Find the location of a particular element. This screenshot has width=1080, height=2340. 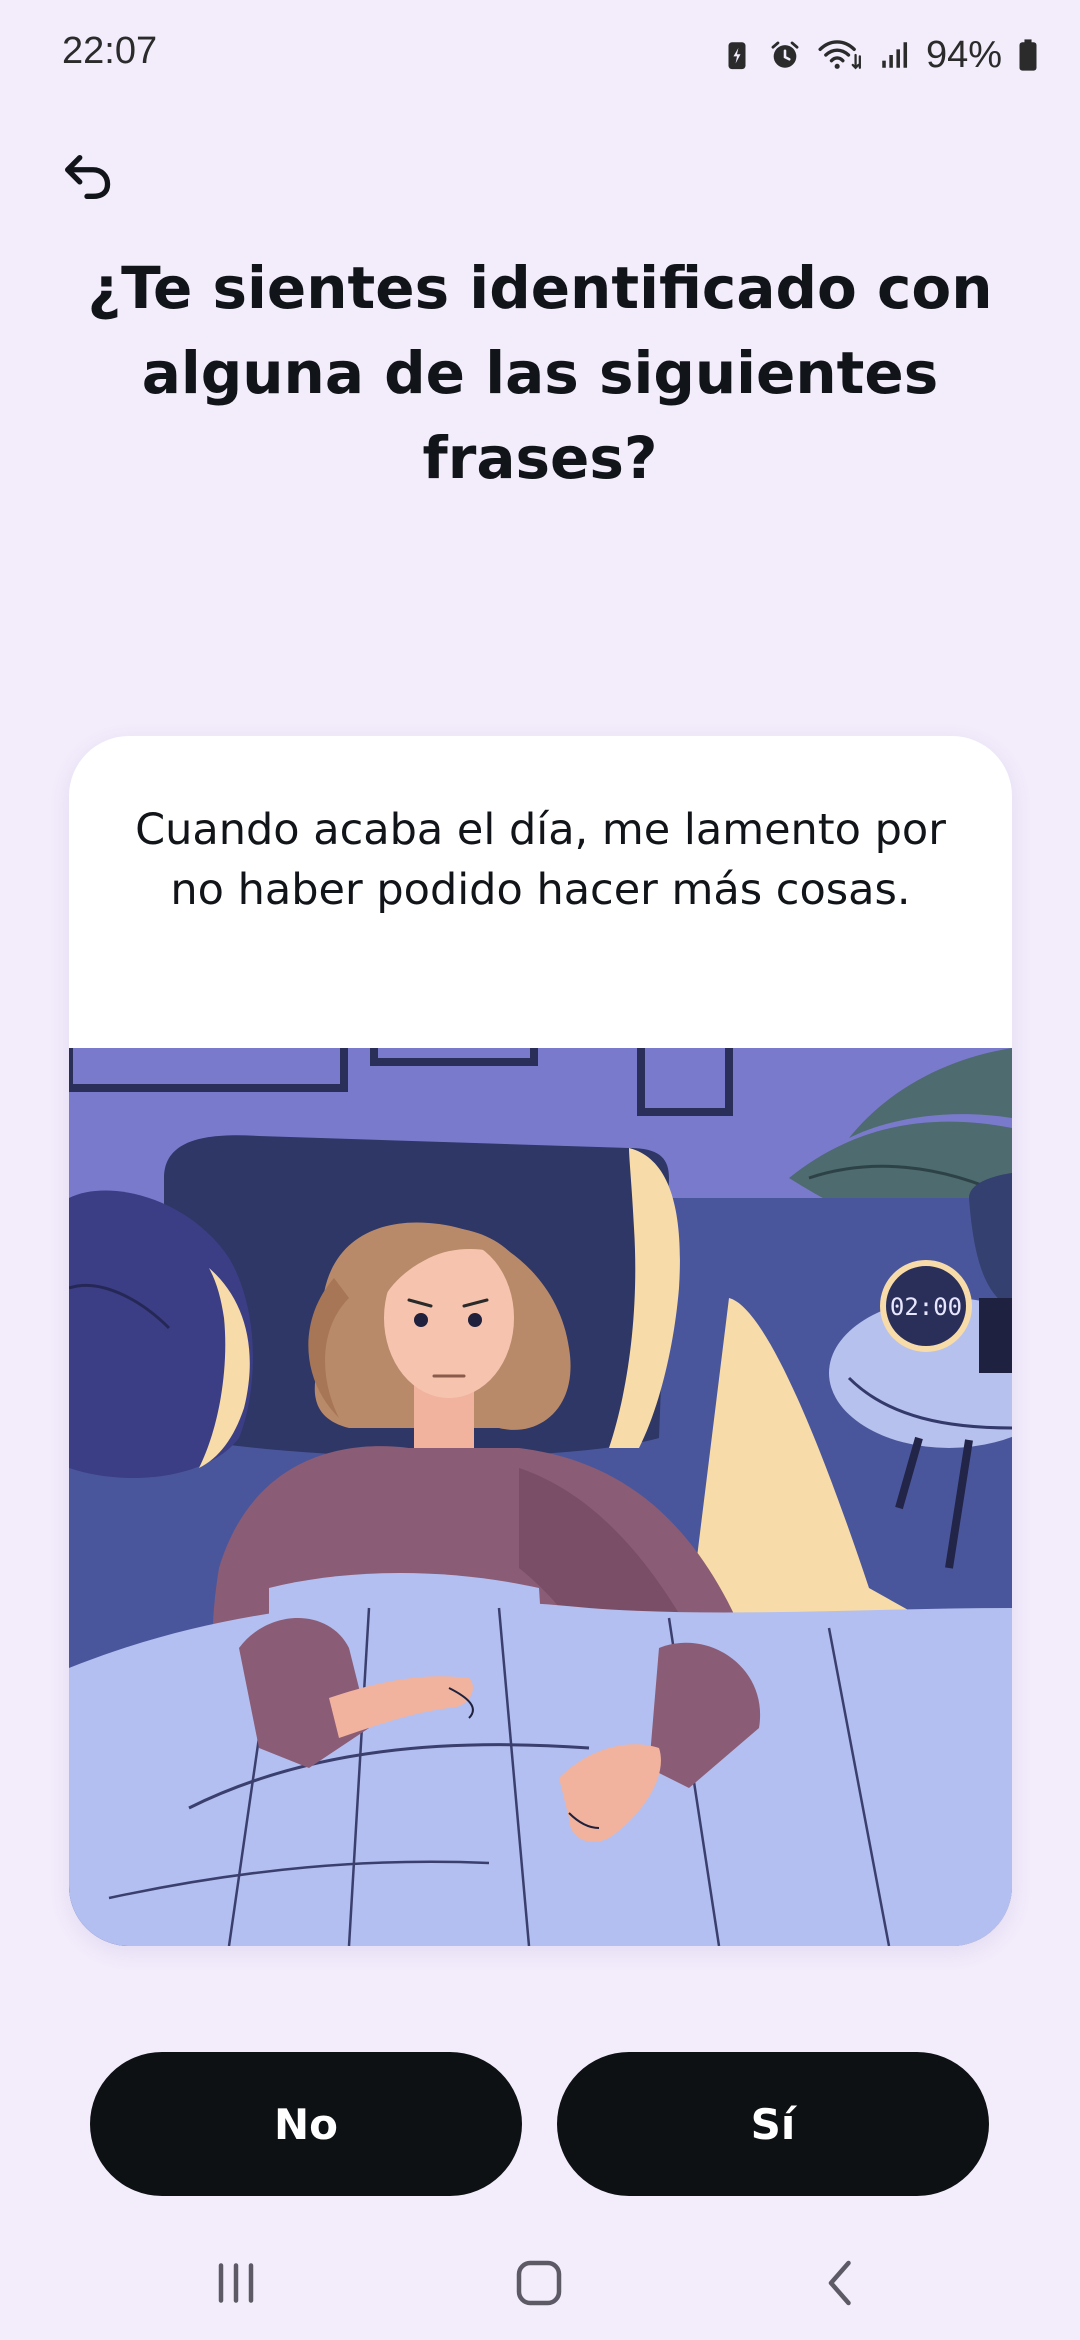

status-icons: 94% is located at coordinates (880, 55).